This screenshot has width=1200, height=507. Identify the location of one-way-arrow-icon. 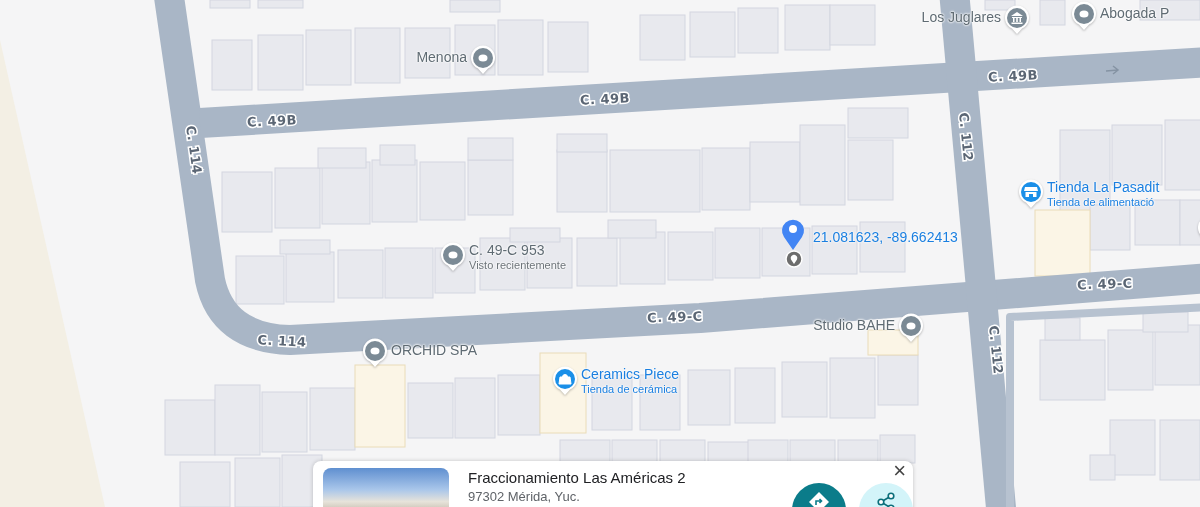
(1112, 70).